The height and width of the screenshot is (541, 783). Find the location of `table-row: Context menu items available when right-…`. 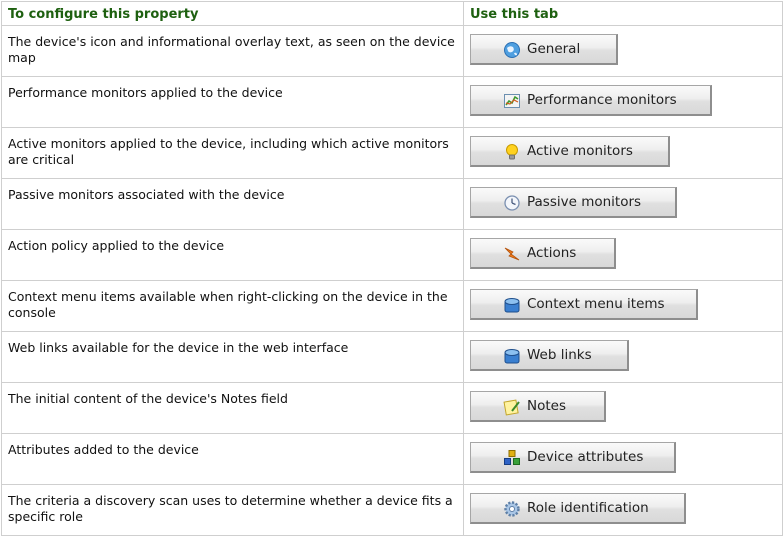

table-row: Context menu items available when right-… is located at coordinates (392, 306).